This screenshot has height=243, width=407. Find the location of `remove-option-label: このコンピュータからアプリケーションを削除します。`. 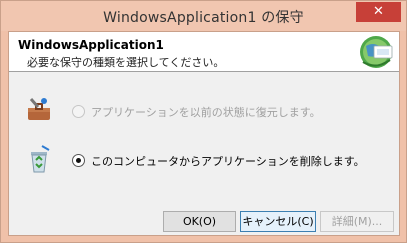

remove-option-label: このコンピュータからアプリケーションを削除します。 is located at coordinates (228, 161).